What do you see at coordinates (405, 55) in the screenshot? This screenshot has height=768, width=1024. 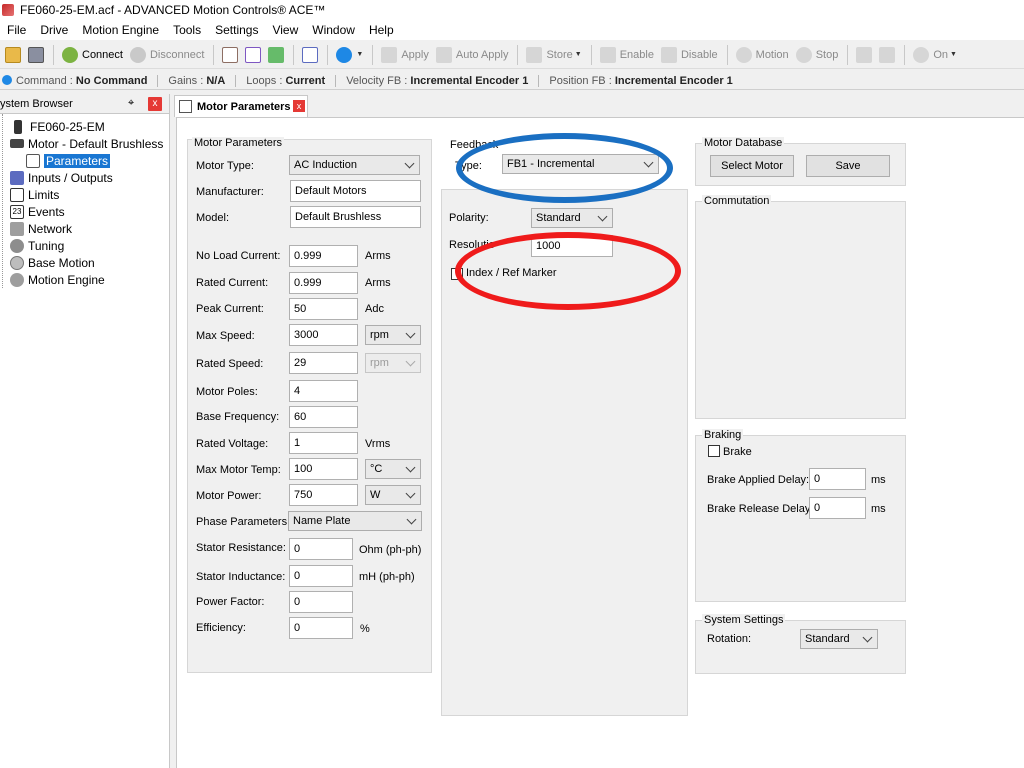 I see `apply-button: Apply` at bounding box center [405, 55].